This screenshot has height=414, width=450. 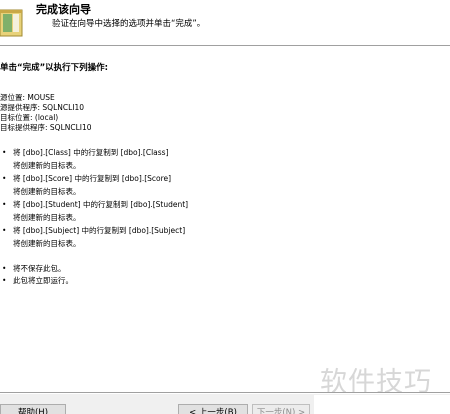 What do you see at coordinates (46, 127) in the screenshot?
I see `destination-provider: 目标提供程序: SQLNCLI10` at bounding box center [46, 127].